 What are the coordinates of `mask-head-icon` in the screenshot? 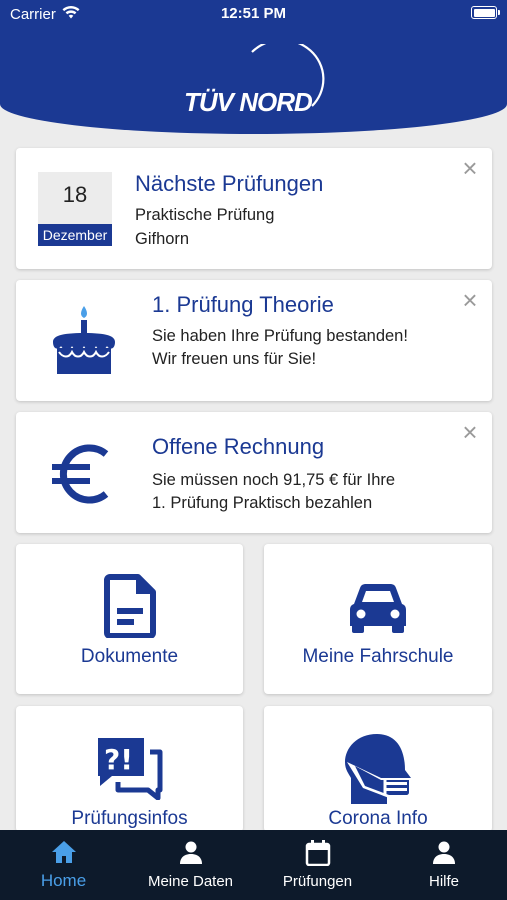 It's located at (378, 770).